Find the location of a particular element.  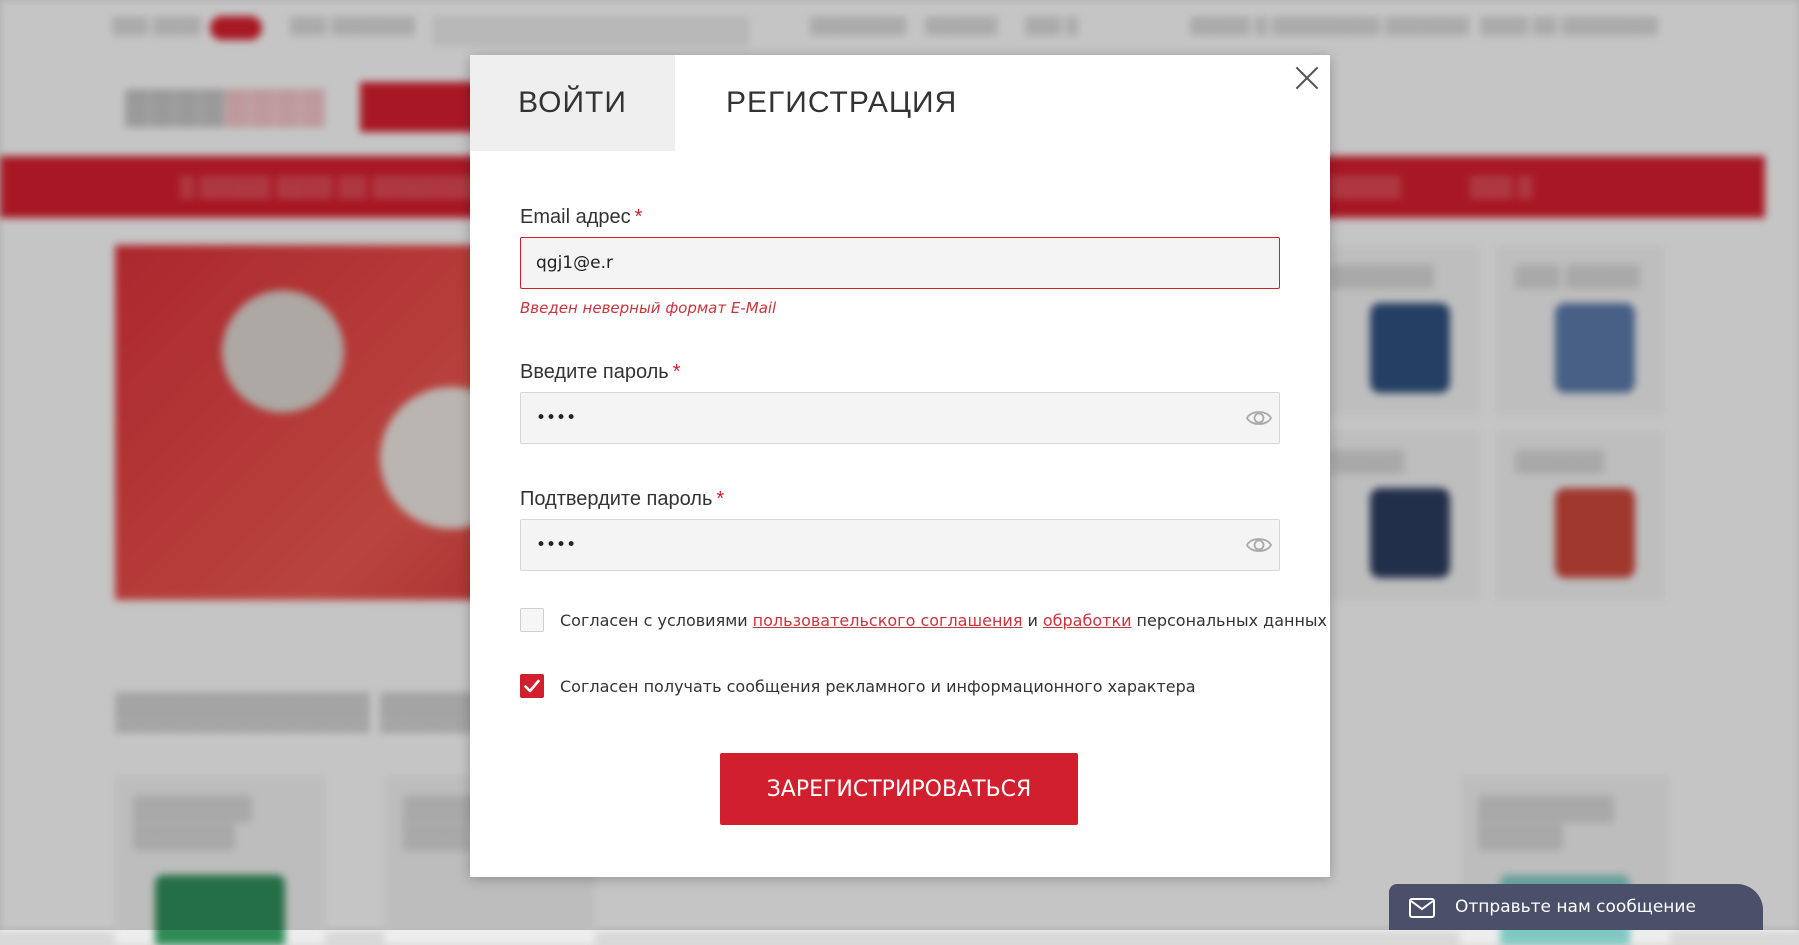

email-error-text: Введен неверный формат E-Mail is located at coordinates (648, 308).